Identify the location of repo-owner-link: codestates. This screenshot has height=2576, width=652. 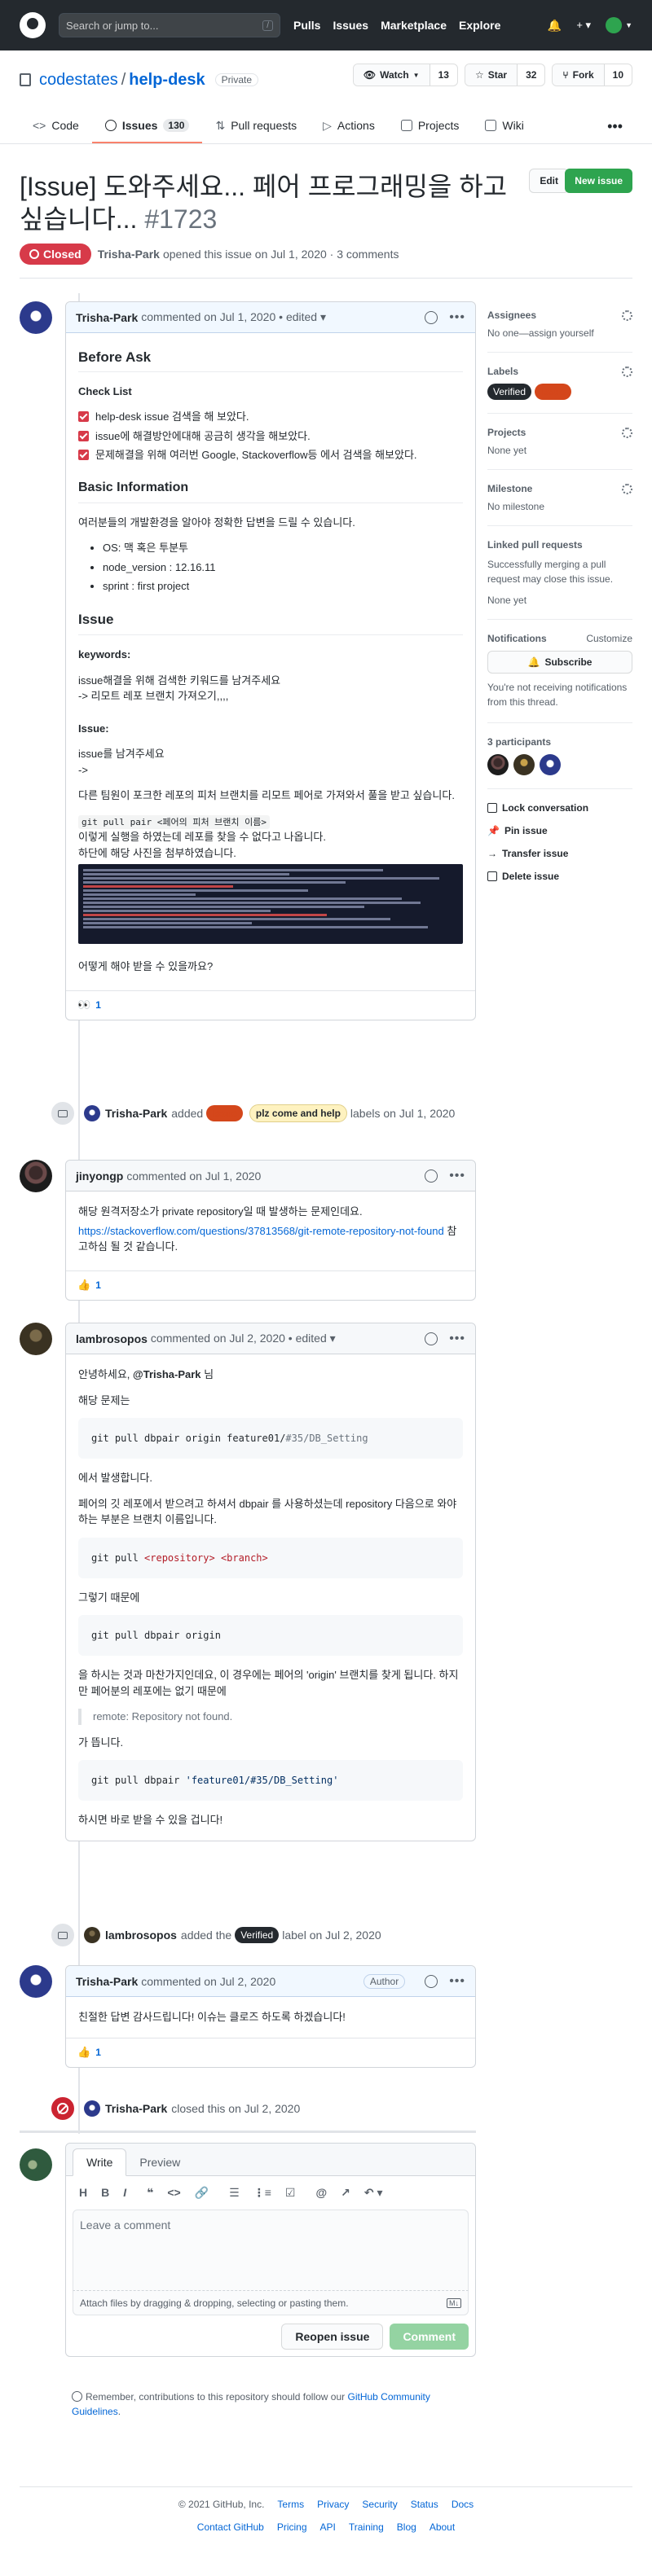
(78, 80).